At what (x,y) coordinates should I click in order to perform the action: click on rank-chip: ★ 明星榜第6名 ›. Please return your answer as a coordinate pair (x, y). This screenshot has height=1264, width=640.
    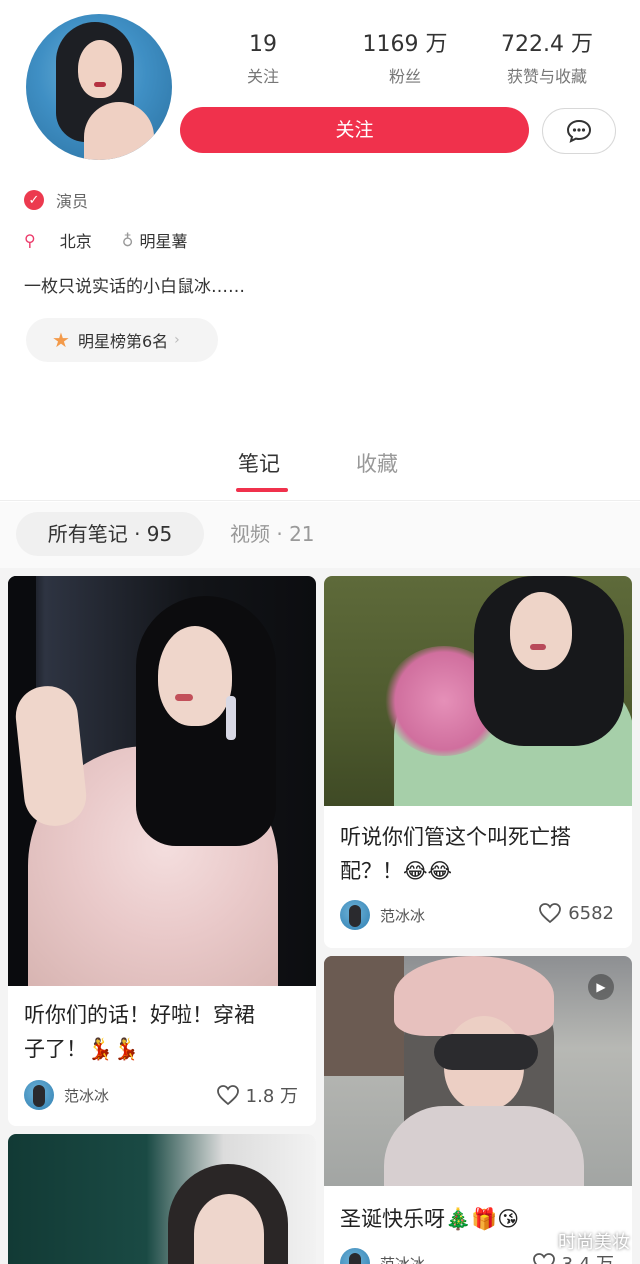
    Looking at the image, I should click on (122, 340).